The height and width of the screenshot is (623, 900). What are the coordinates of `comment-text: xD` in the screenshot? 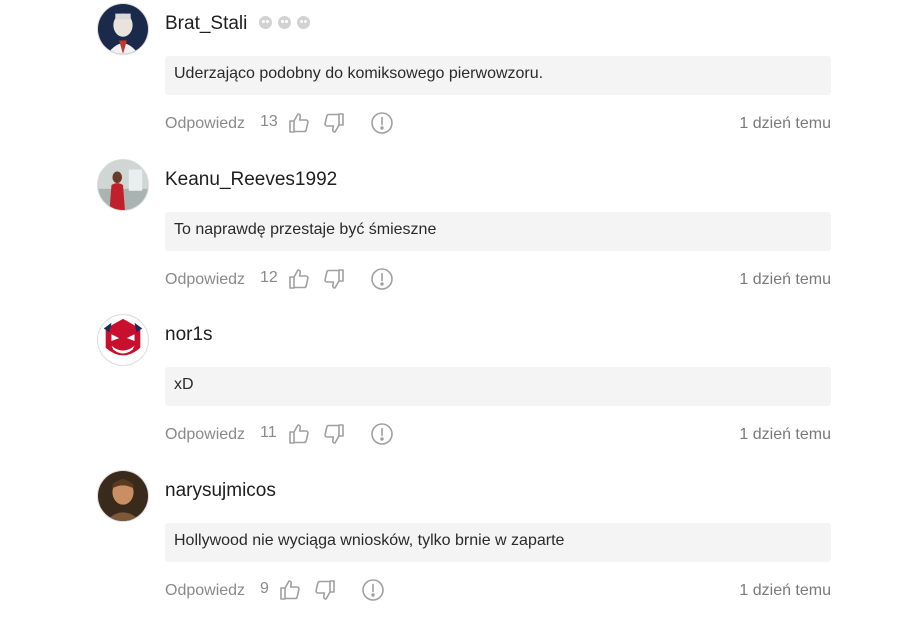 It's located at (498, 386).